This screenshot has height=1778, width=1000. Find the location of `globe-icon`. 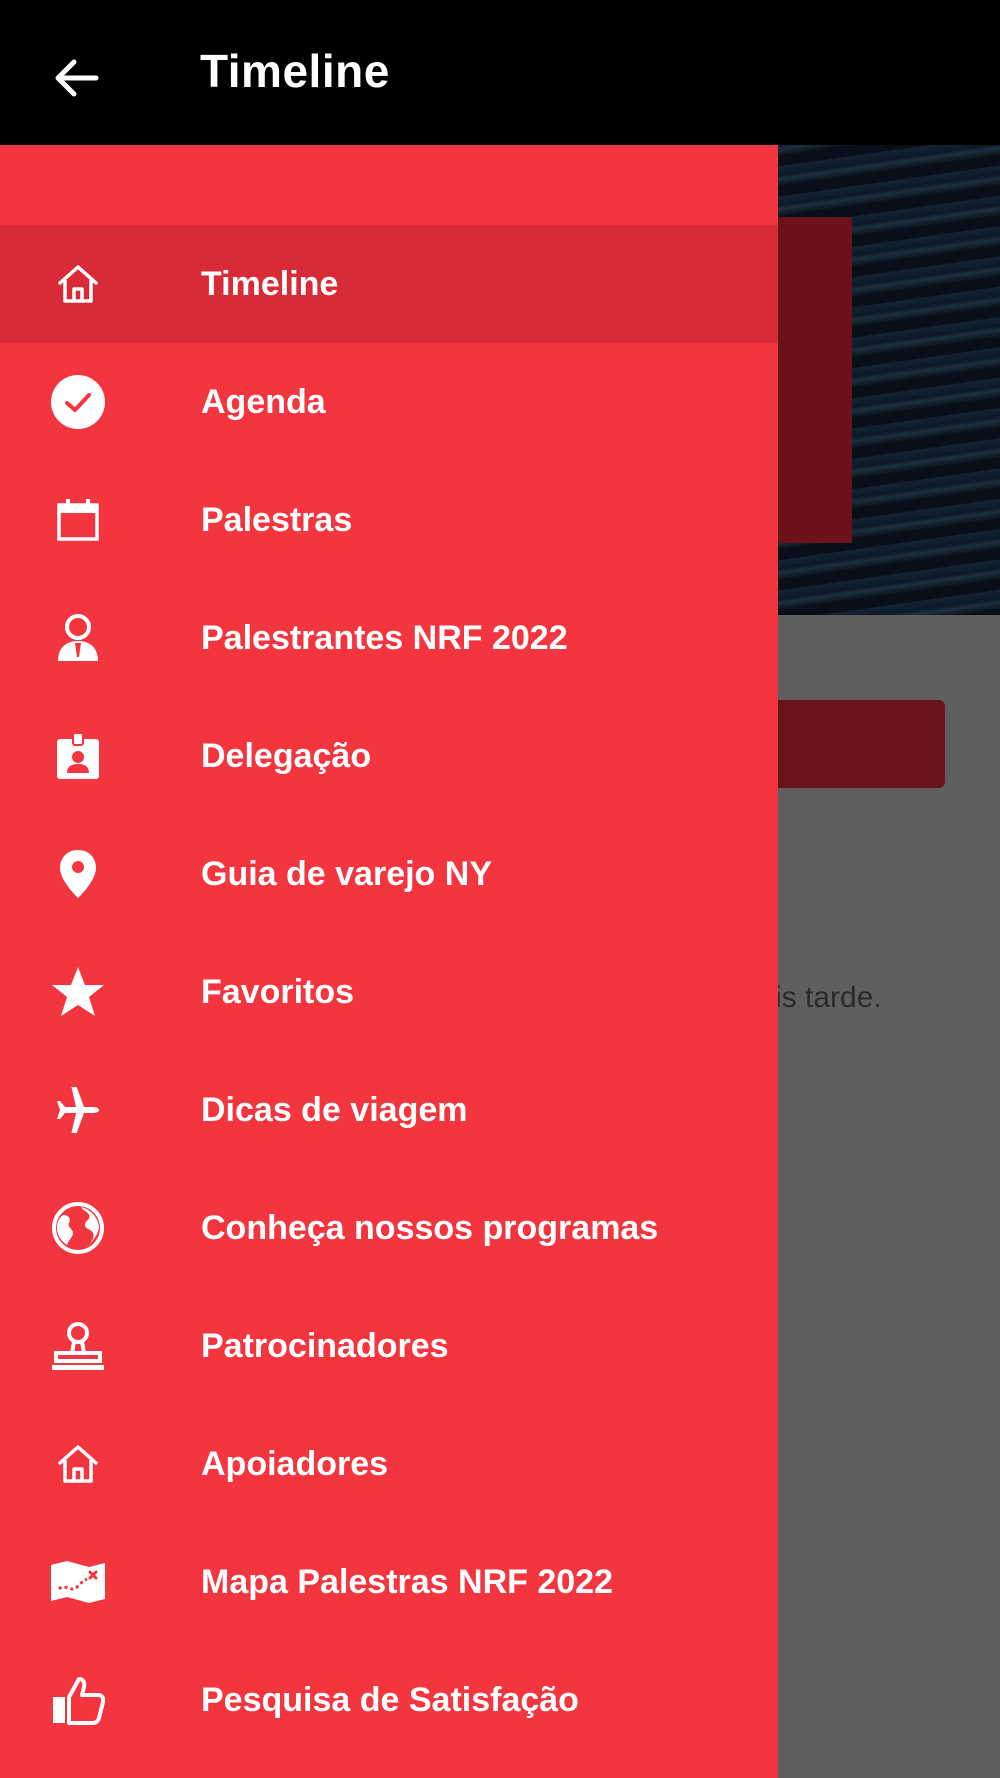

globe-icon is located at coordinates (78, 1228).